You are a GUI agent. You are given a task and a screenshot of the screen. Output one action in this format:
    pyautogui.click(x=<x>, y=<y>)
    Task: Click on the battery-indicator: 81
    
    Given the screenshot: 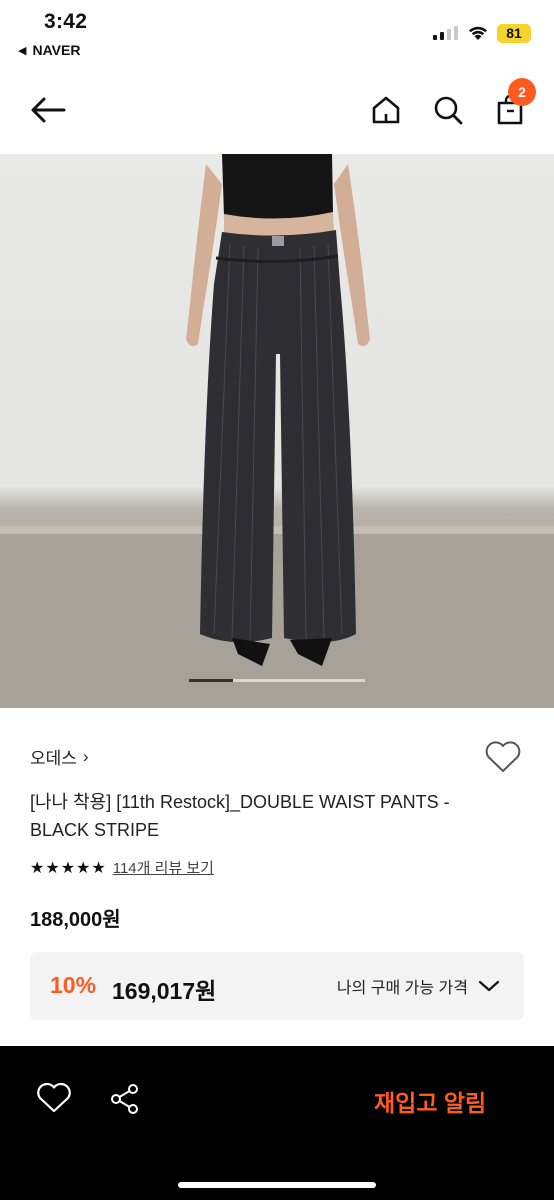 What is the action you would take?
    pyautogui.click(x=514, y=33)
    